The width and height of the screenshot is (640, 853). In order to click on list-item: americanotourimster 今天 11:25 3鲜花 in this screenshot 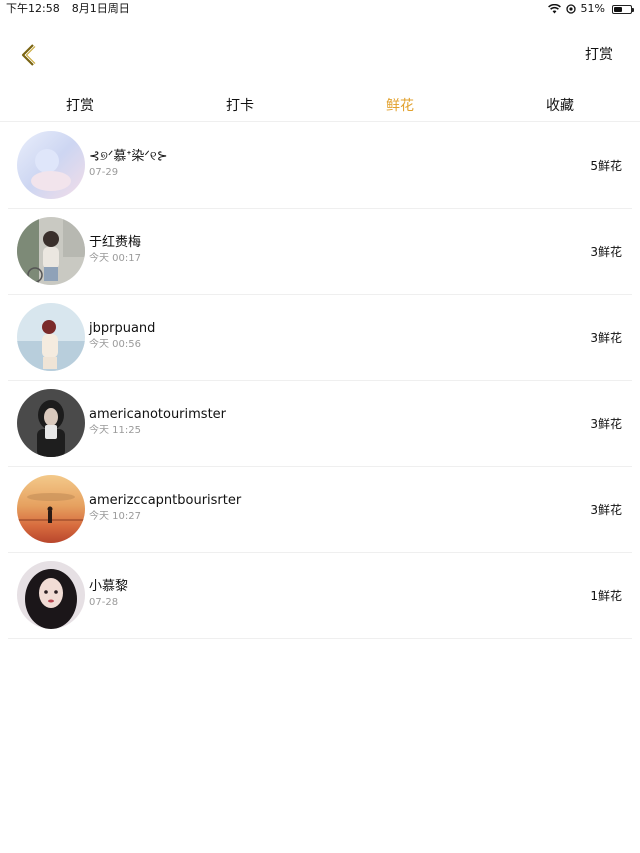, I will do `click(320, 424)`.